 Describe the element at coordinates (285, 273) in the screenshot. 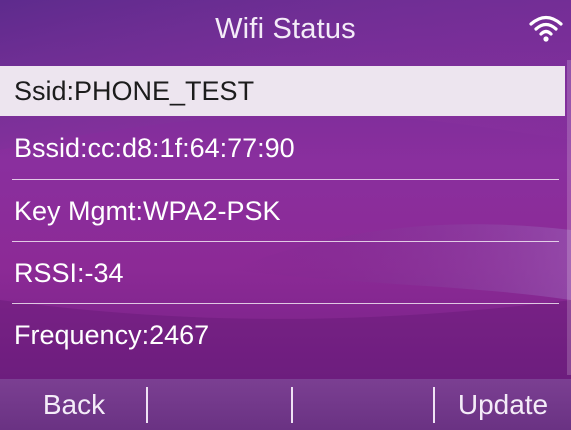

I see `list-item-rssi: RSSI:-34` at that location.